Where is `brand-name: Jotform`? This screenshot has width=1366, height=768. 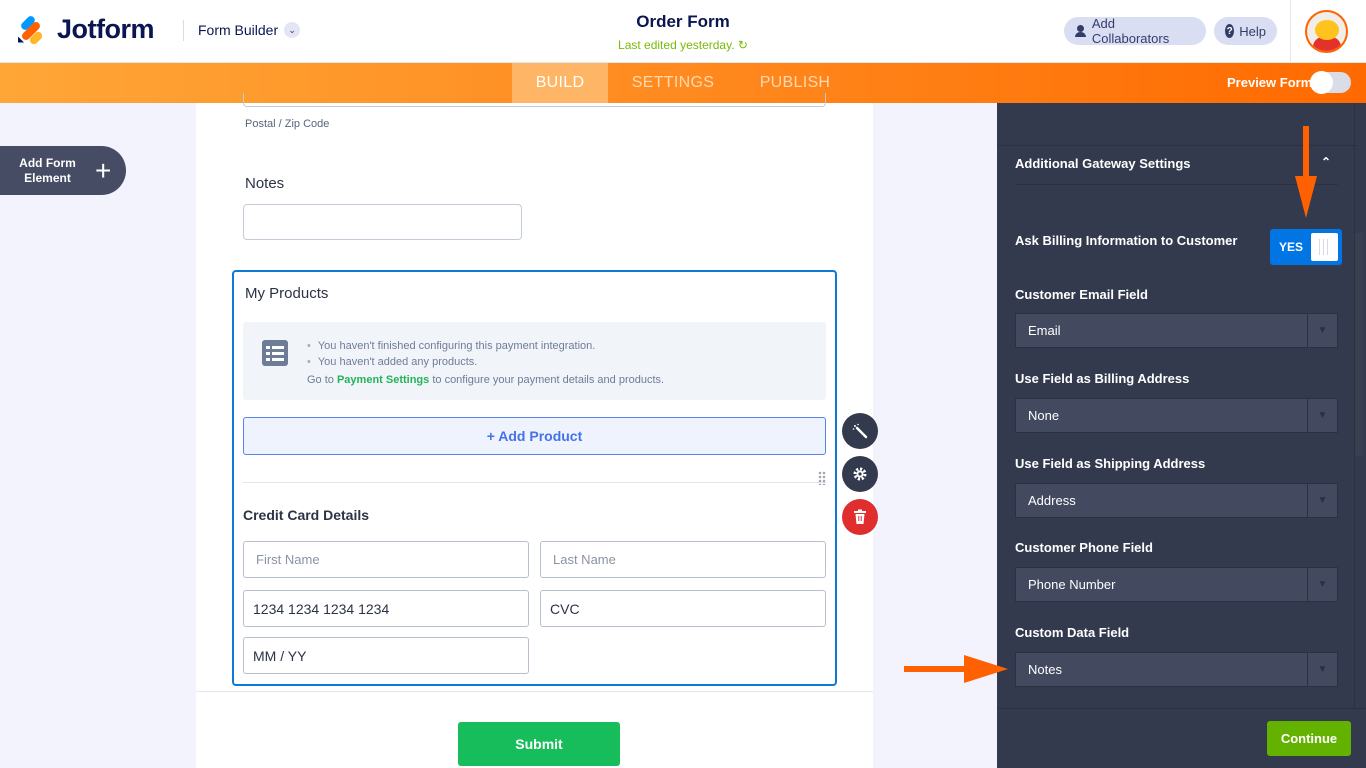
brand-name: Jotform is located at coordinates (106, 29).